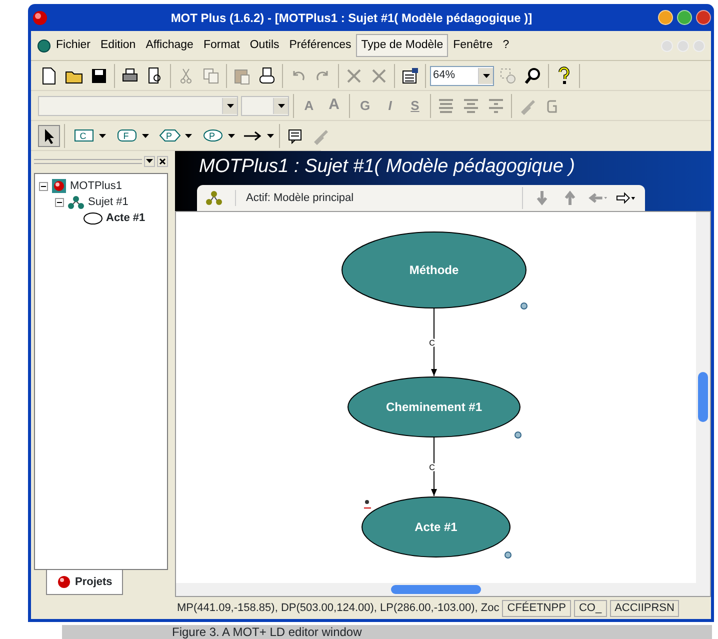 This screenshot has width=718, height=639. Describe the element at coordinates (645, 608) in the screenshot. I see `status-field: ACCIIPRSN` at that location.